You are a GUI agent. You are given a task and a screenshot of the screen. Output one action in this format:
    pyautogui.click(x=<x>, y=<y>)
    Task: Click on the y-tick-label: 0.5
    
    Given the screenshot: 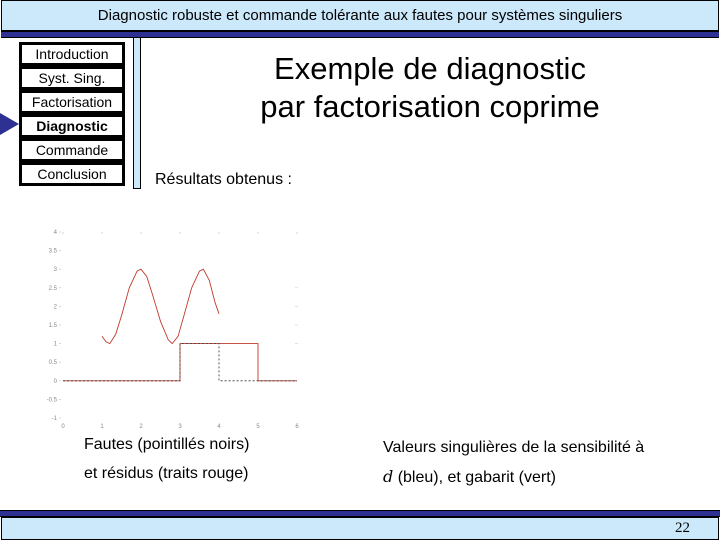 What is the action you would take?
    pyautogui.click(x=53, y=363)
    